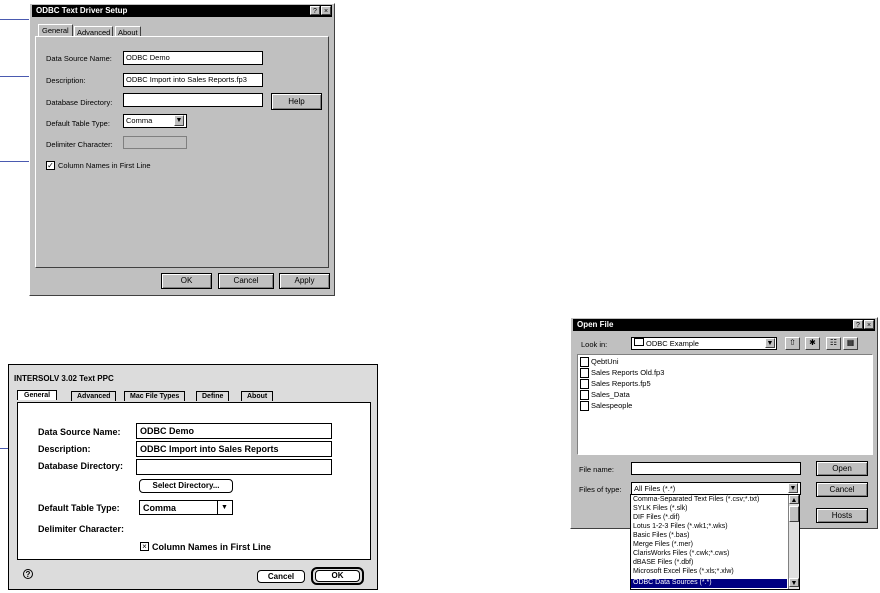 This screenshot has width=880, height=593. Describe the element at coordinates (55, 30) in the screenshot. I see `tab-general: General` at that location.